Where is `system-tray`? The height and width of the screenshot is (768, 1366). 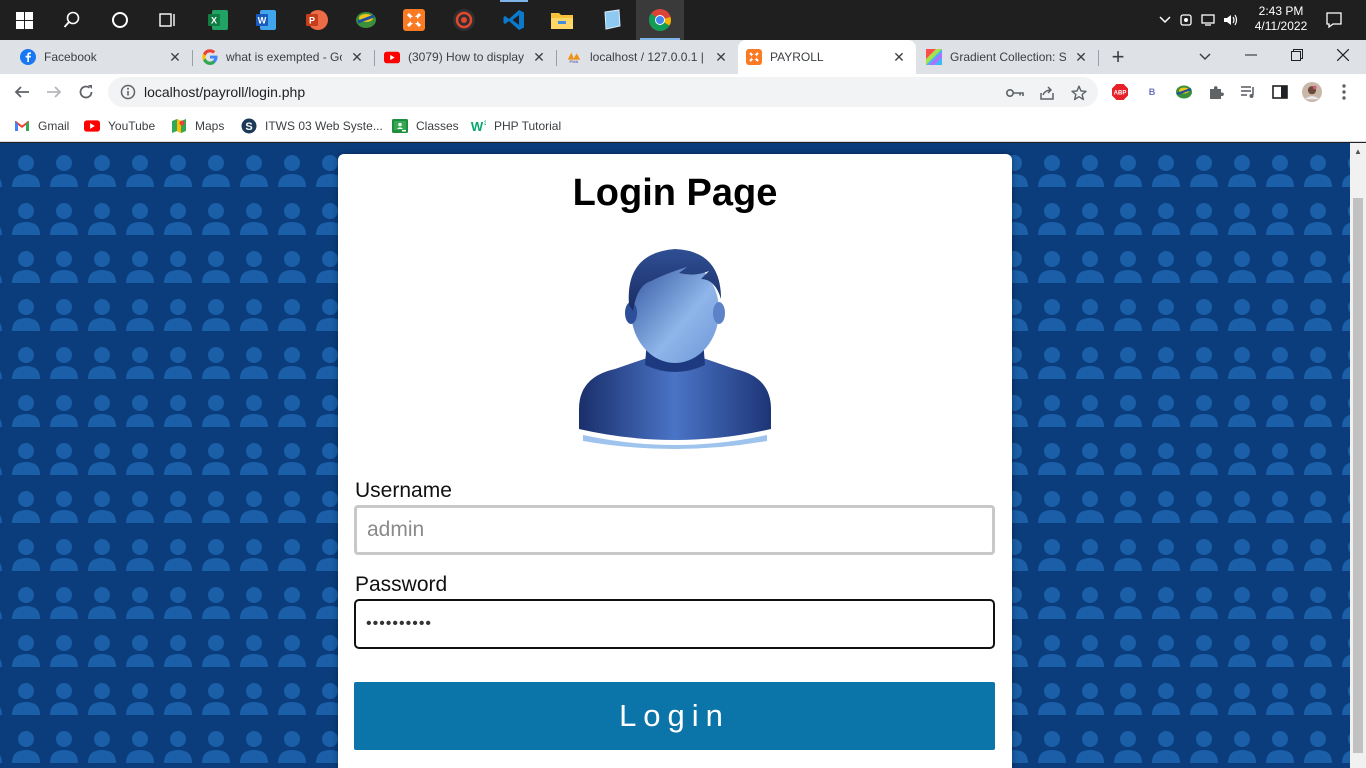 system-tray is located at coordinates (1199, 20).